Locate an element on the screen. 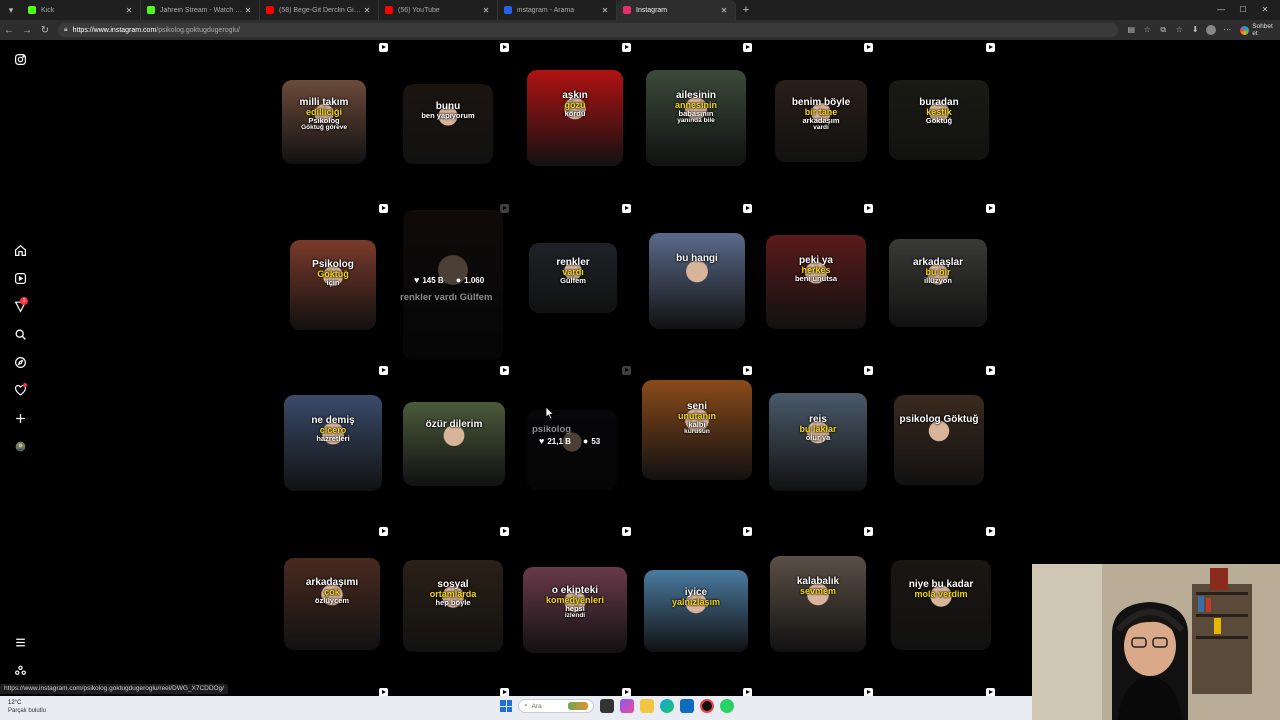  store-icon is located at coordinates (687, 706).